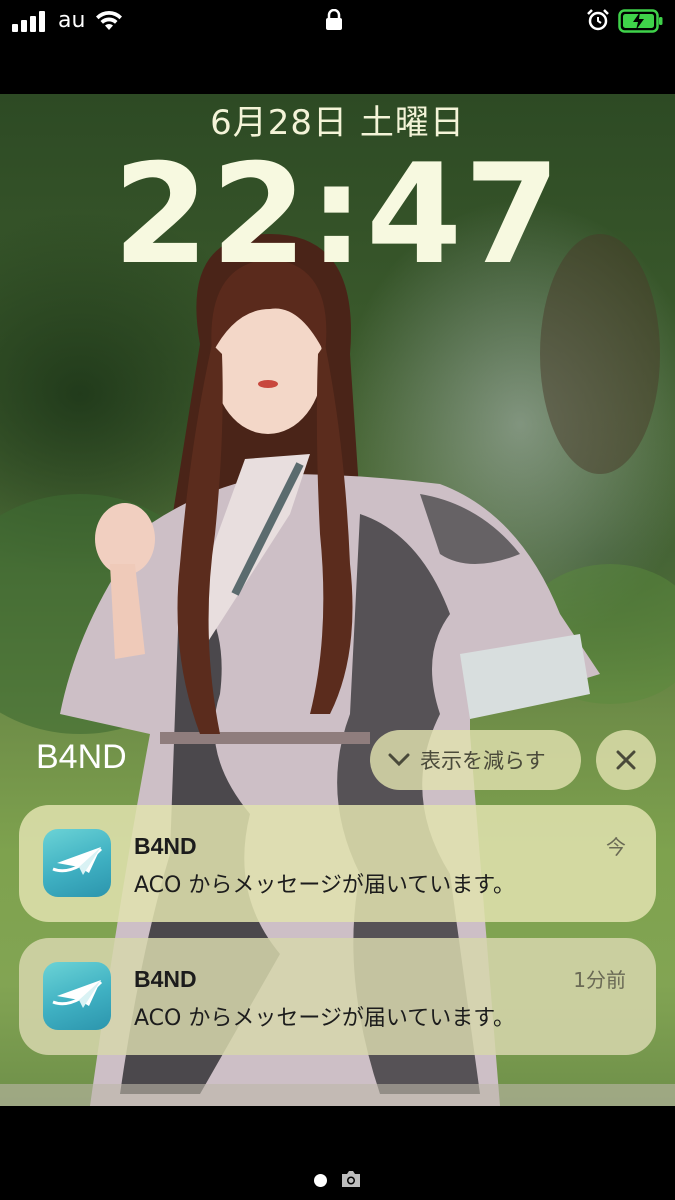 This screenshot has height=1200, width=675. I want to click on bottom-bar, so click(337, 1153).